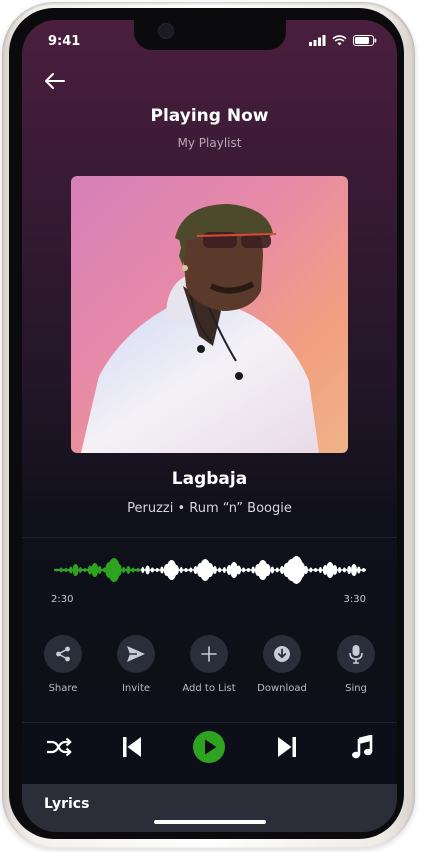 The height and width of the screenshot is (852, 421). I want to click on lyrics-panel: Lyrics, so click(209, 808).